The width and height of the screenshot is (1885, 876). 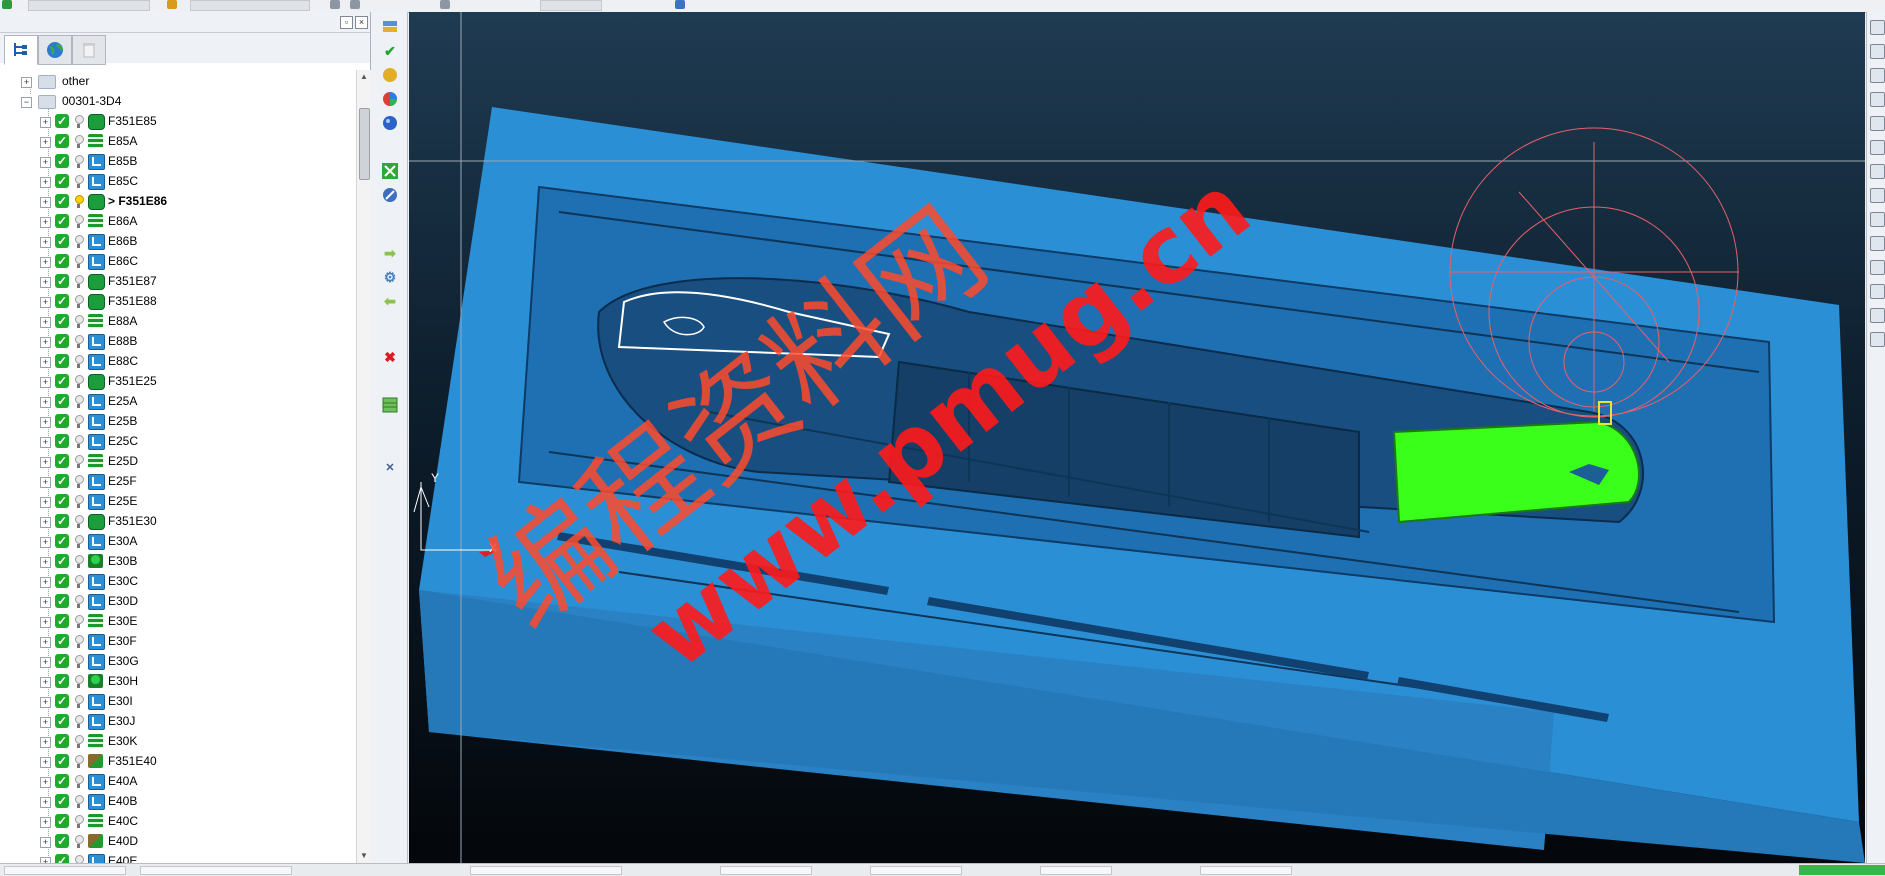 What do you see at coordinates (178, 502) in the screenshot?
I see `tree-operation-row: + ✓ E25E` at bounding box center [178, 502].